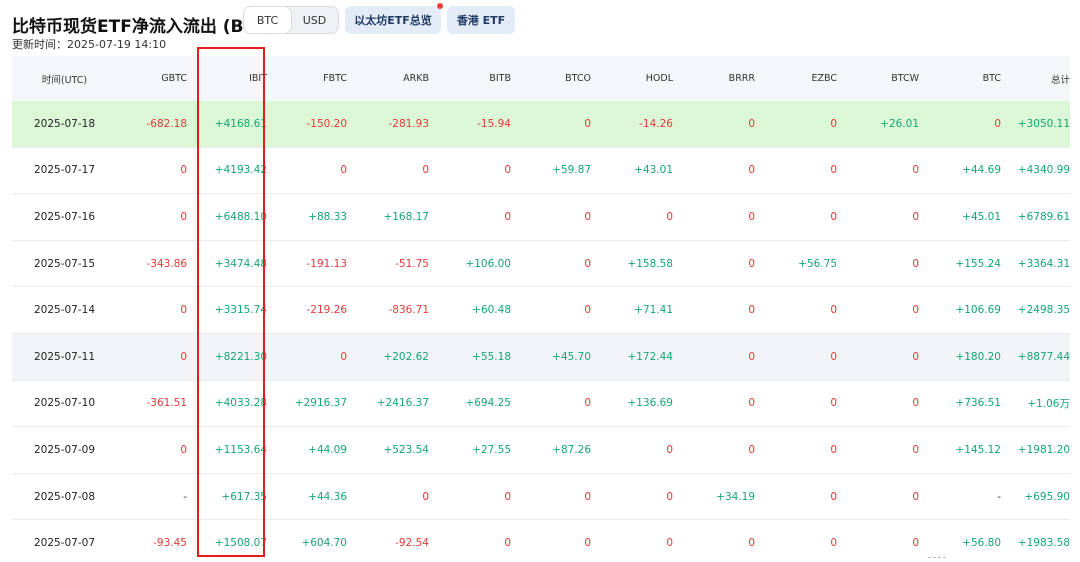  I want to click on value-cell-bitb: +694.25, so click(488, 403).